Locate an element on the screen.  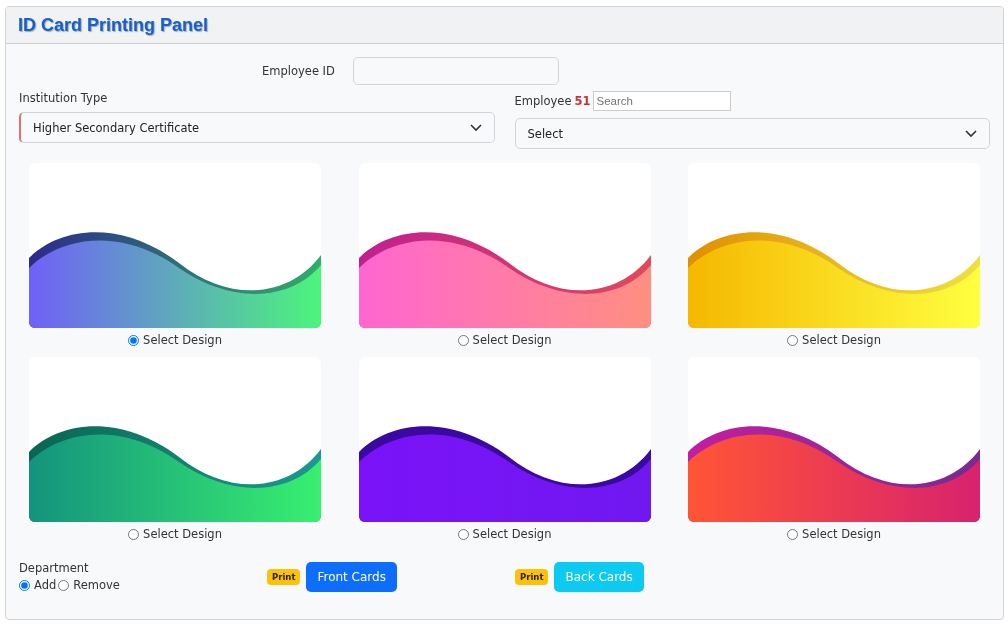
employee-id-field is located at coordinates (455, 71).